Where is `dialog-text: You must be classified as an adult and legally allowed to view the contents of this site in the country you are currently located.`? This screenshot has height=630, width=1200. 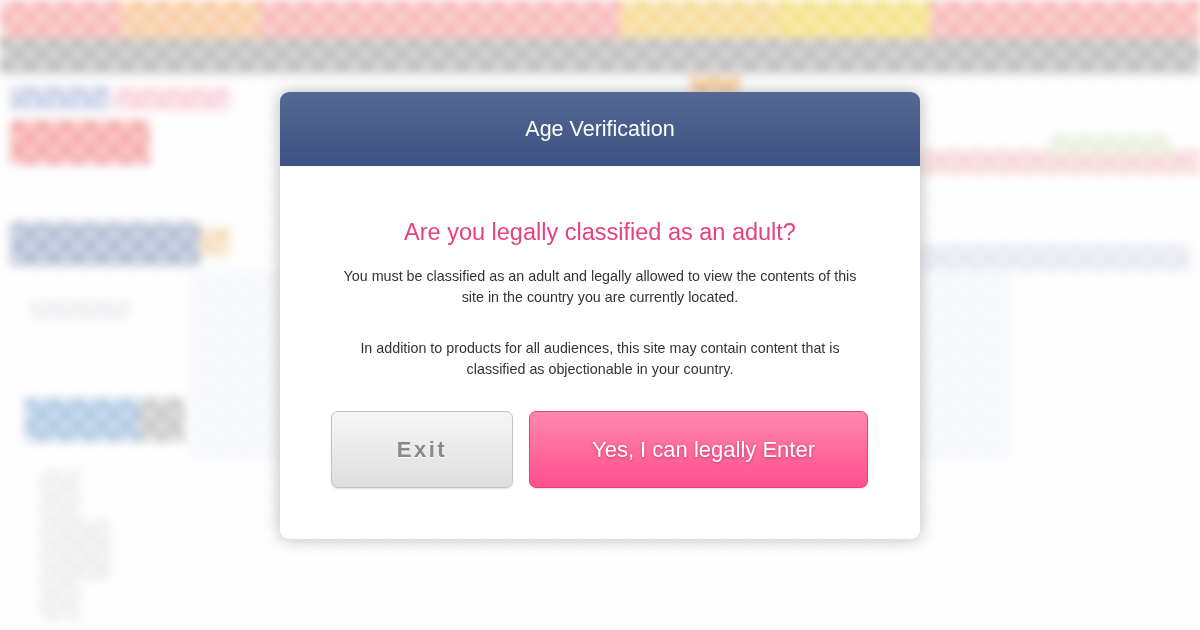 dialog-text: You must be classified as an adult and legally allowed to view the contents of this site in the country you are currently located. is located at coordinates (600, 287).